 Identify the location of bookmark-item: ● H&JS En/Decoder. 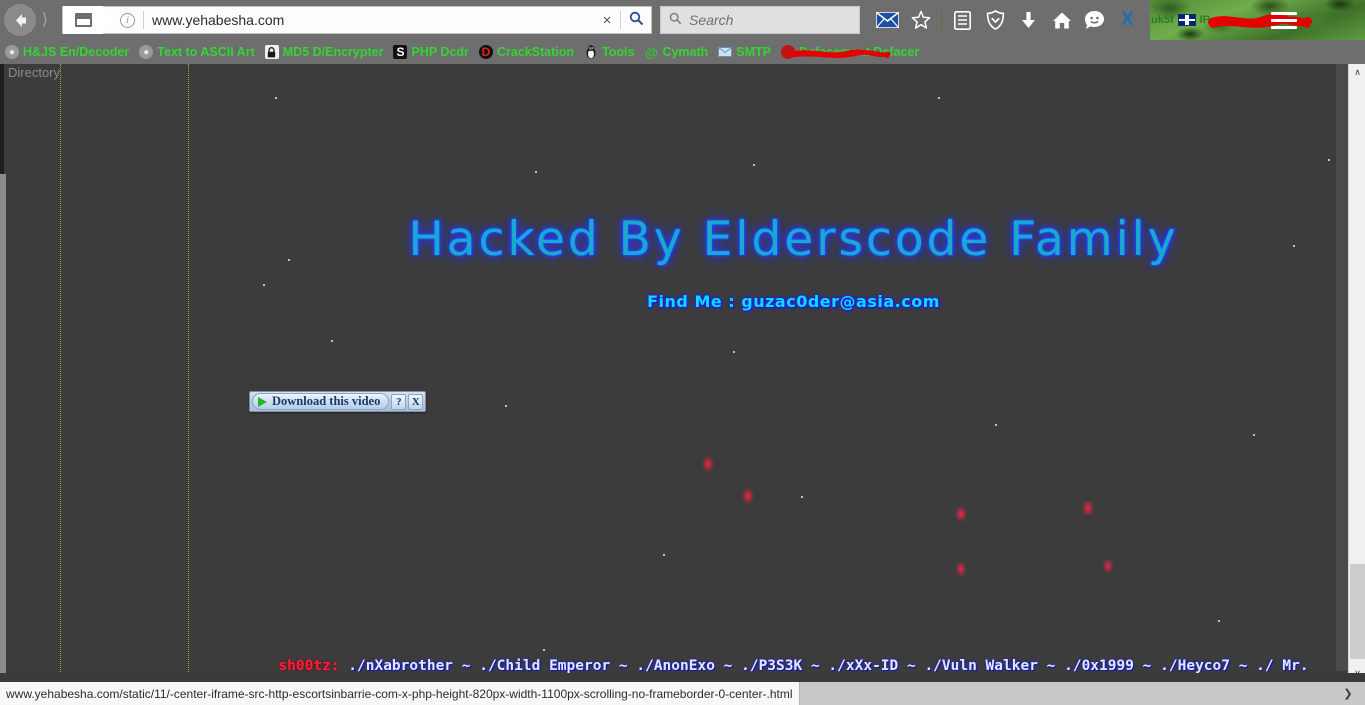
(67, 52).